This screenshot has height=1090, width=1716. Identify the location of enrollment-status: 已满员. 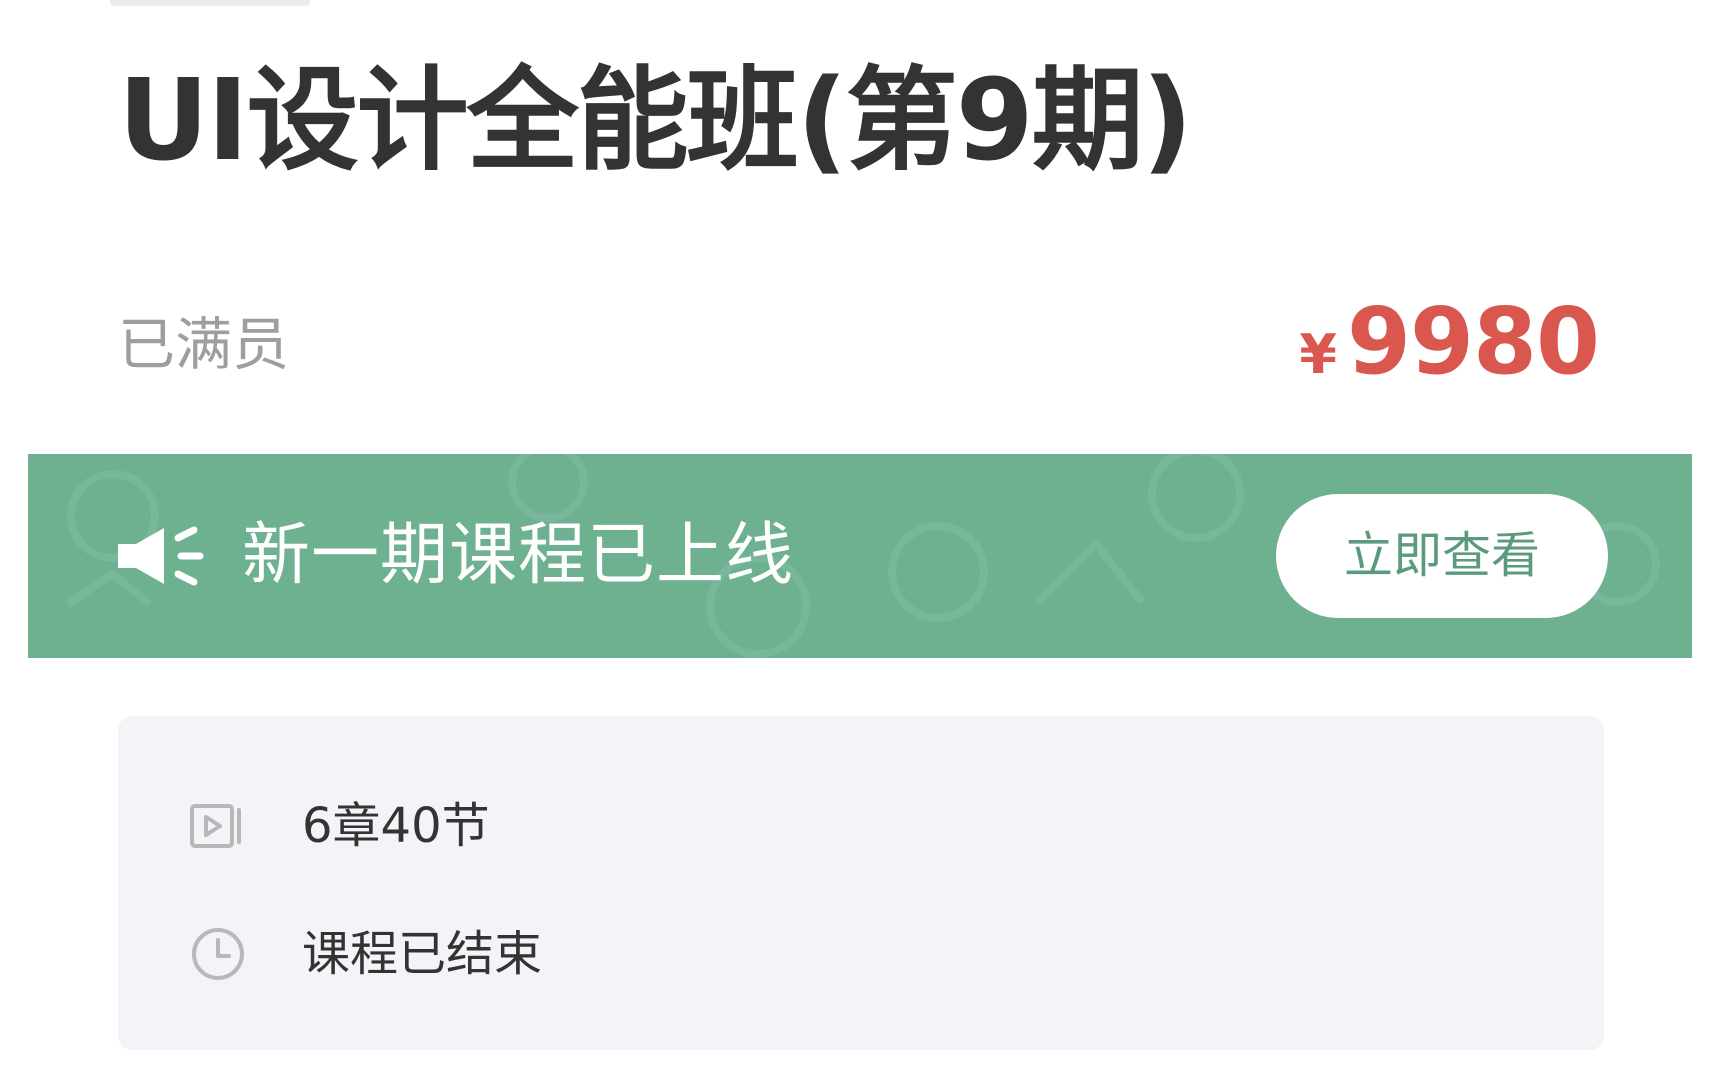
(203, 345).